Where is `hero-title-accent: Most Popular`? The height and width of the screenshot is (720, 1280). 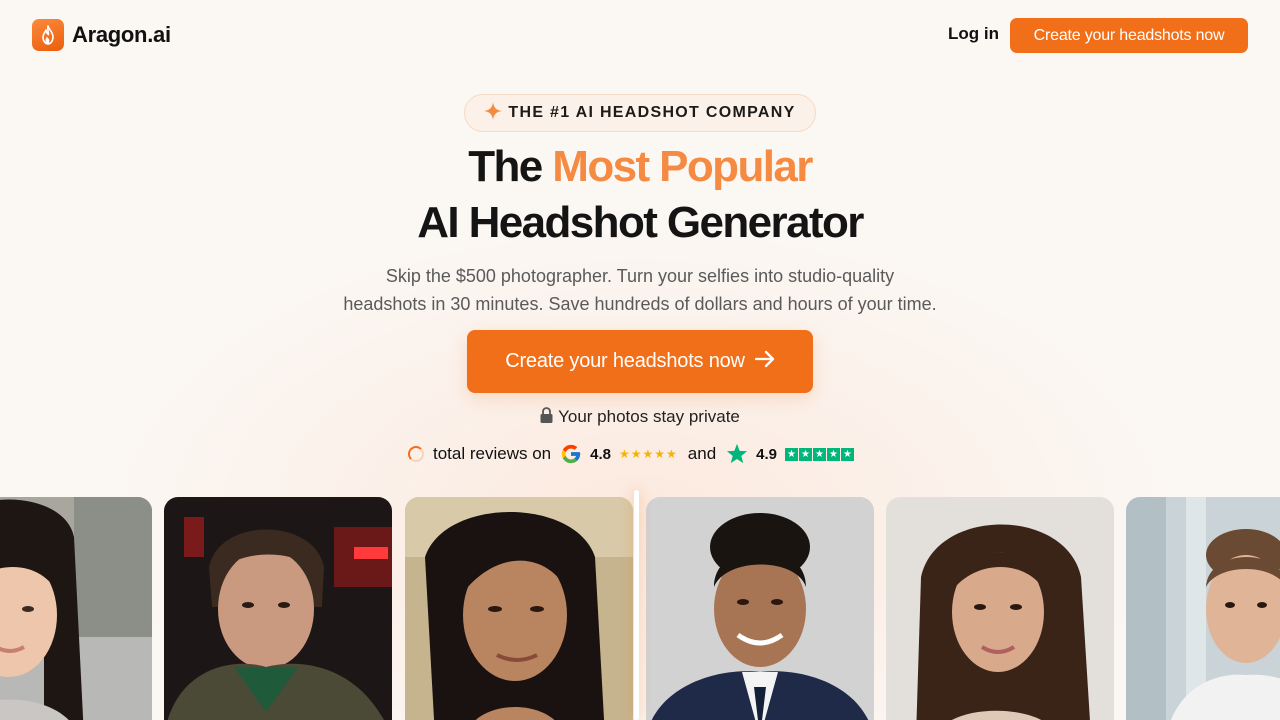
hero-title-accent: Most Popular is located at coordinates (682, 166).